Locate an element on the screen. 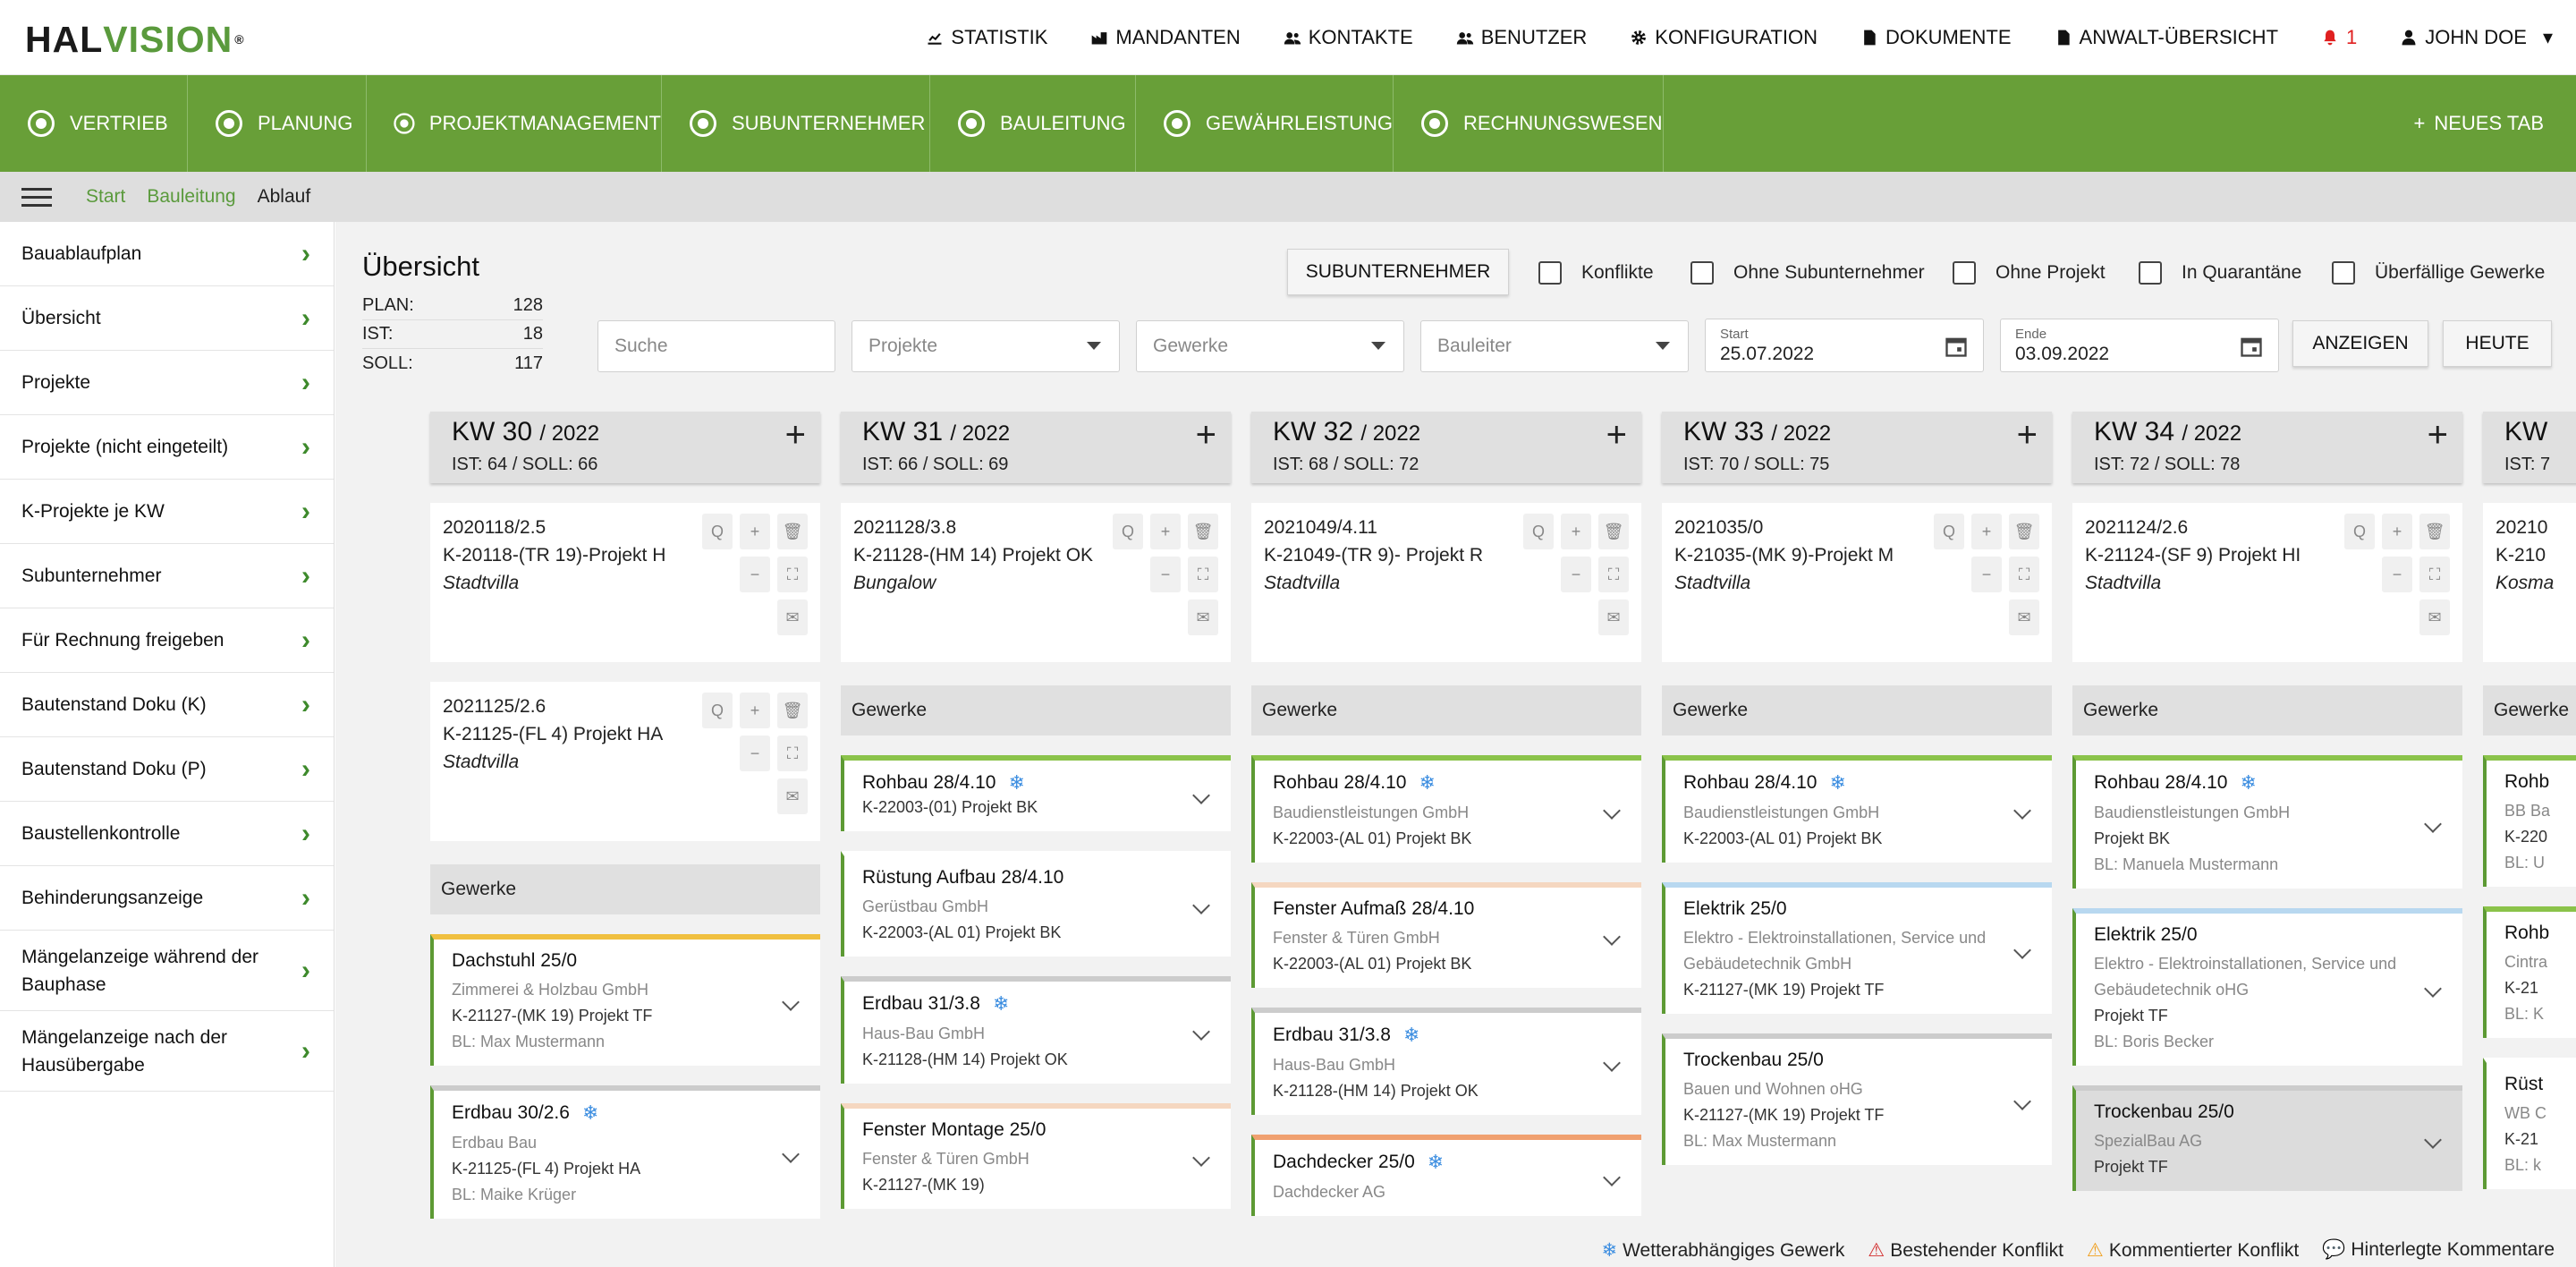 Image resolution: width=2576 pixels, height=1267 pixels. sidebar-item-0: Bauablaufplan › is located at coordinates (167, 254).